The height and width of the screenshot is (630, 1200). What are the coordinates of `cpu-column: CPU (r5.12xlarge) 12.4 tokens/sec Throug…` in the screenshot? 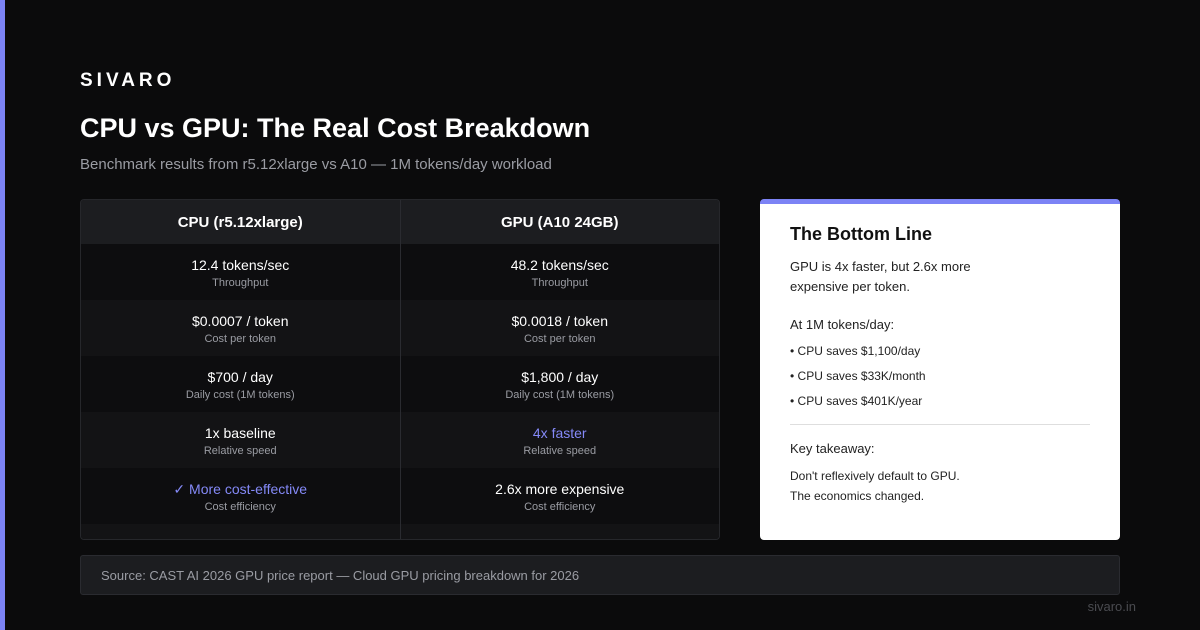 It's located at (240, 369).